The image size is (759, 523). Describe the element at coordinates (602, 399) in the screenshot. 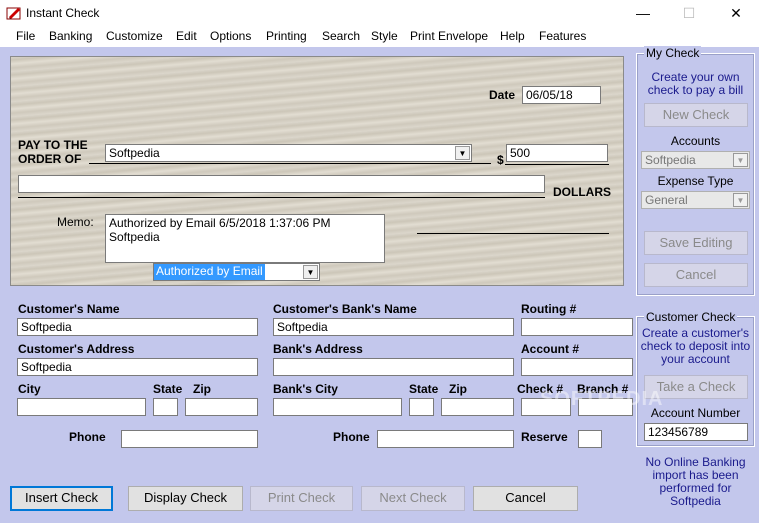

I see `watermark-text: SOFTPEDIA` at that location.